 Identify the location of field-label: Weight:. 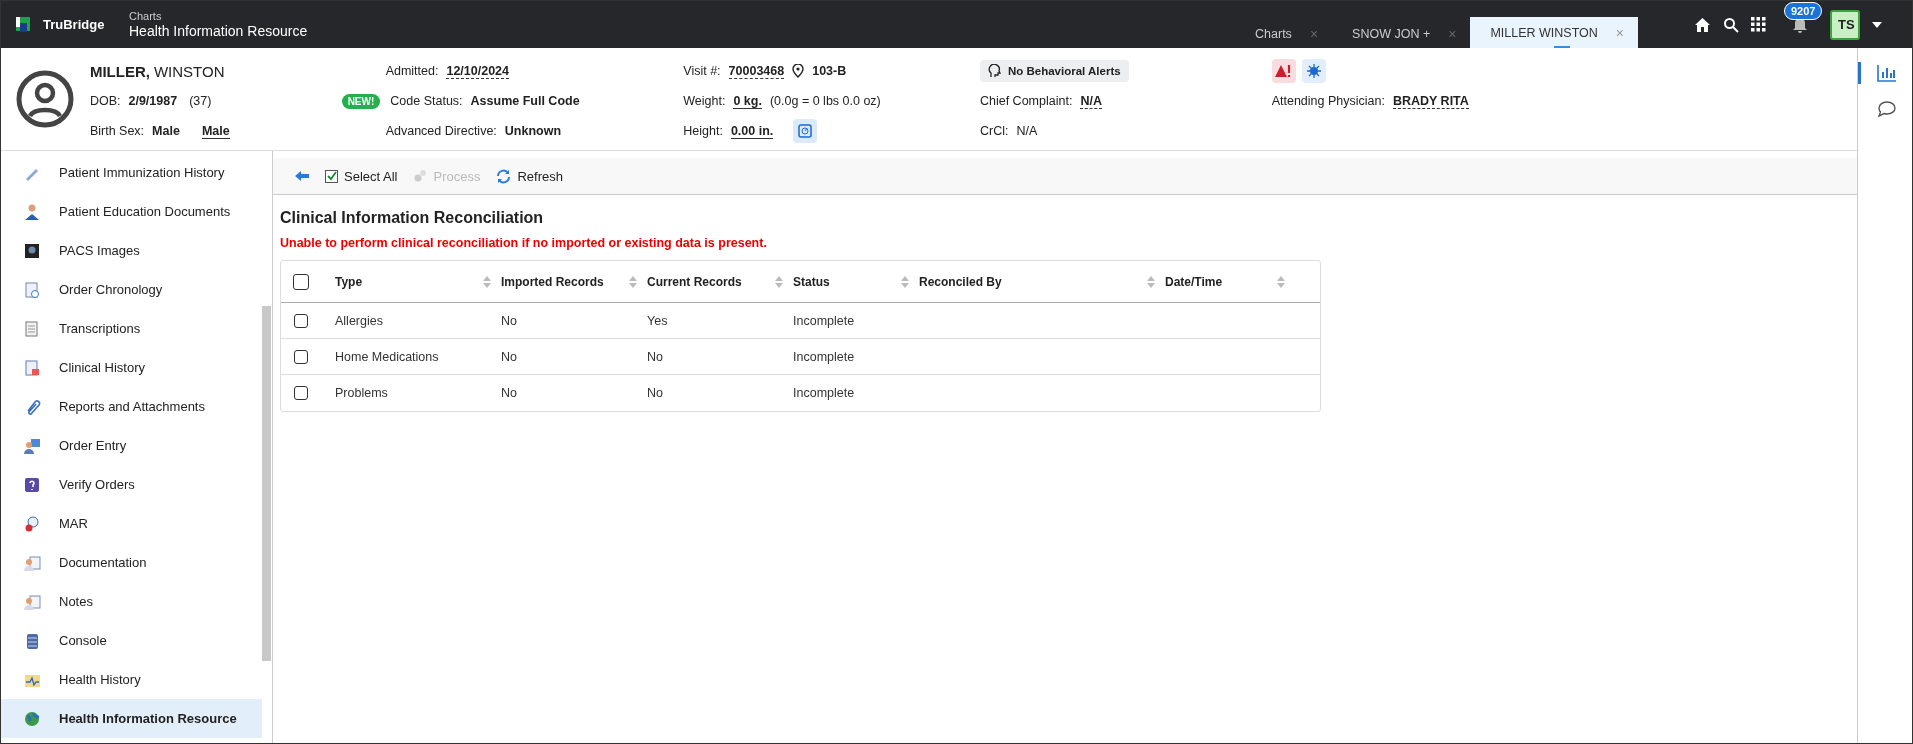
(704, 101).